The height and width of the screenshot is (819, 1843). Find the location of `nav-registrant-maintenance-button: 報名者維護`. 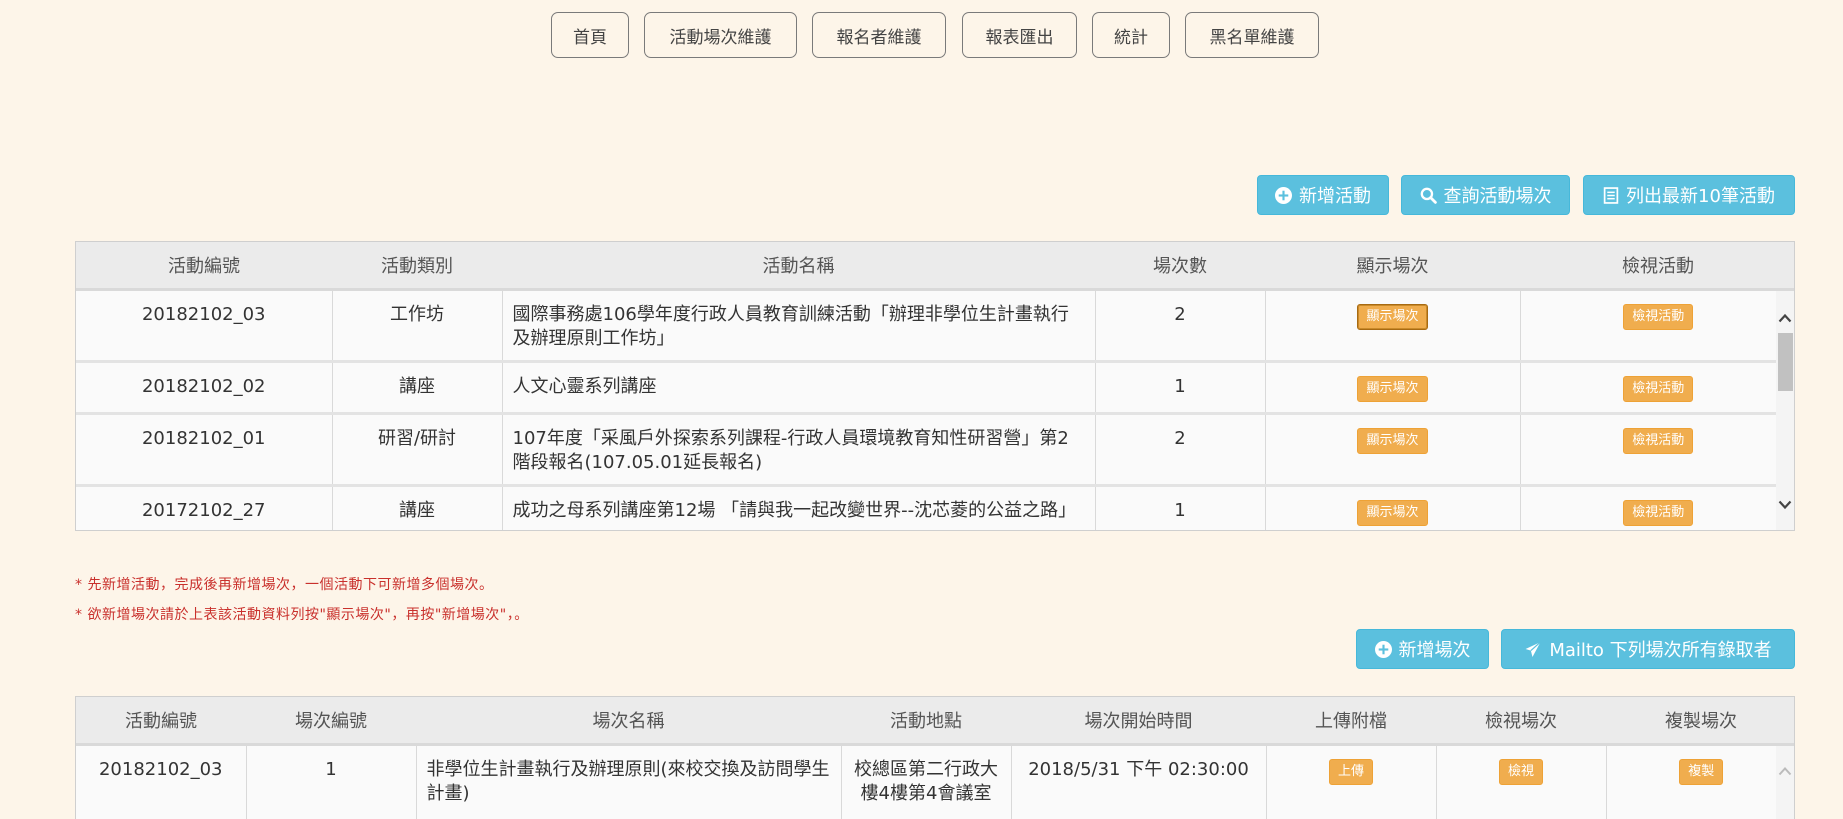

nav-registrant-maintenance-button: 報名者維護 is located at coordinates (879, 35).